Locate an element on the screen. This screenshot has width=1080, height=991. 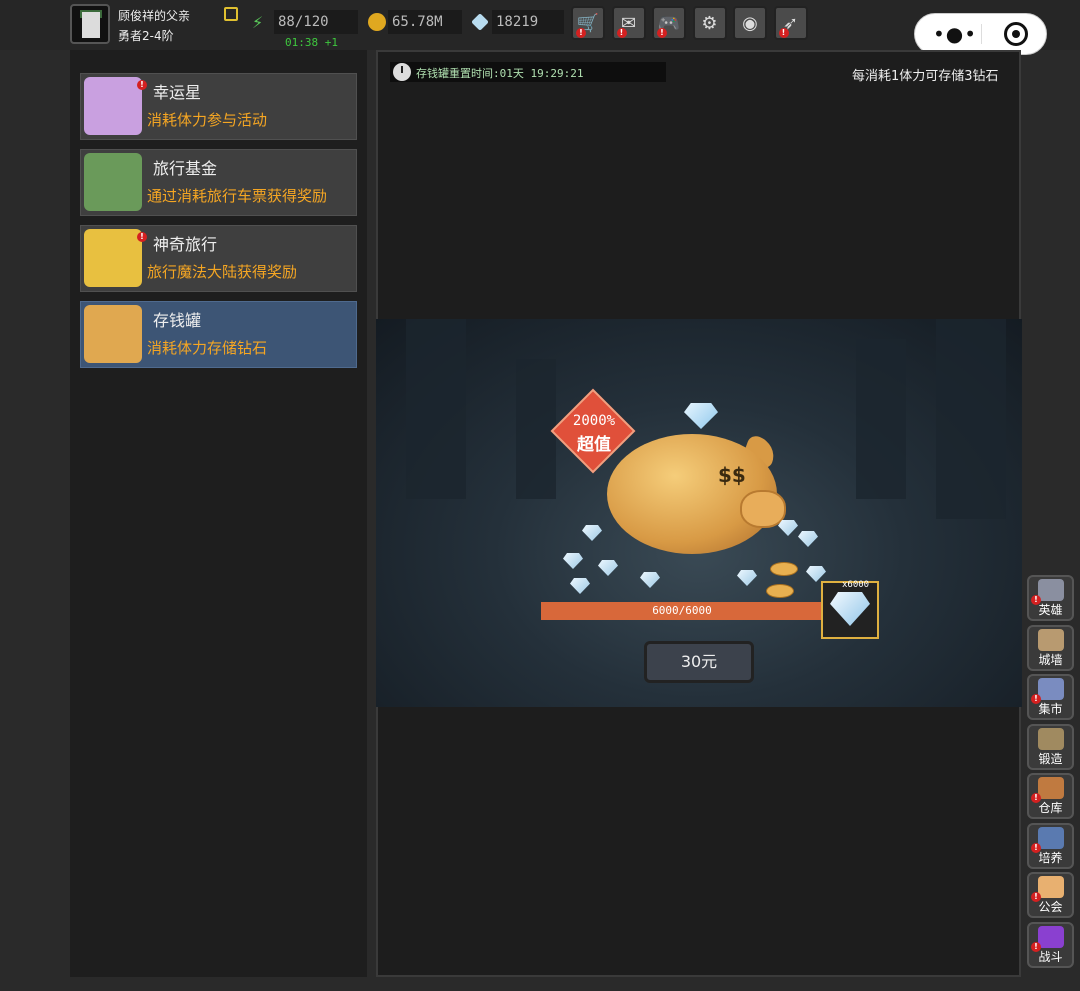
nav-market-stall: ! 集市 is located at coordinates (1050, 697).